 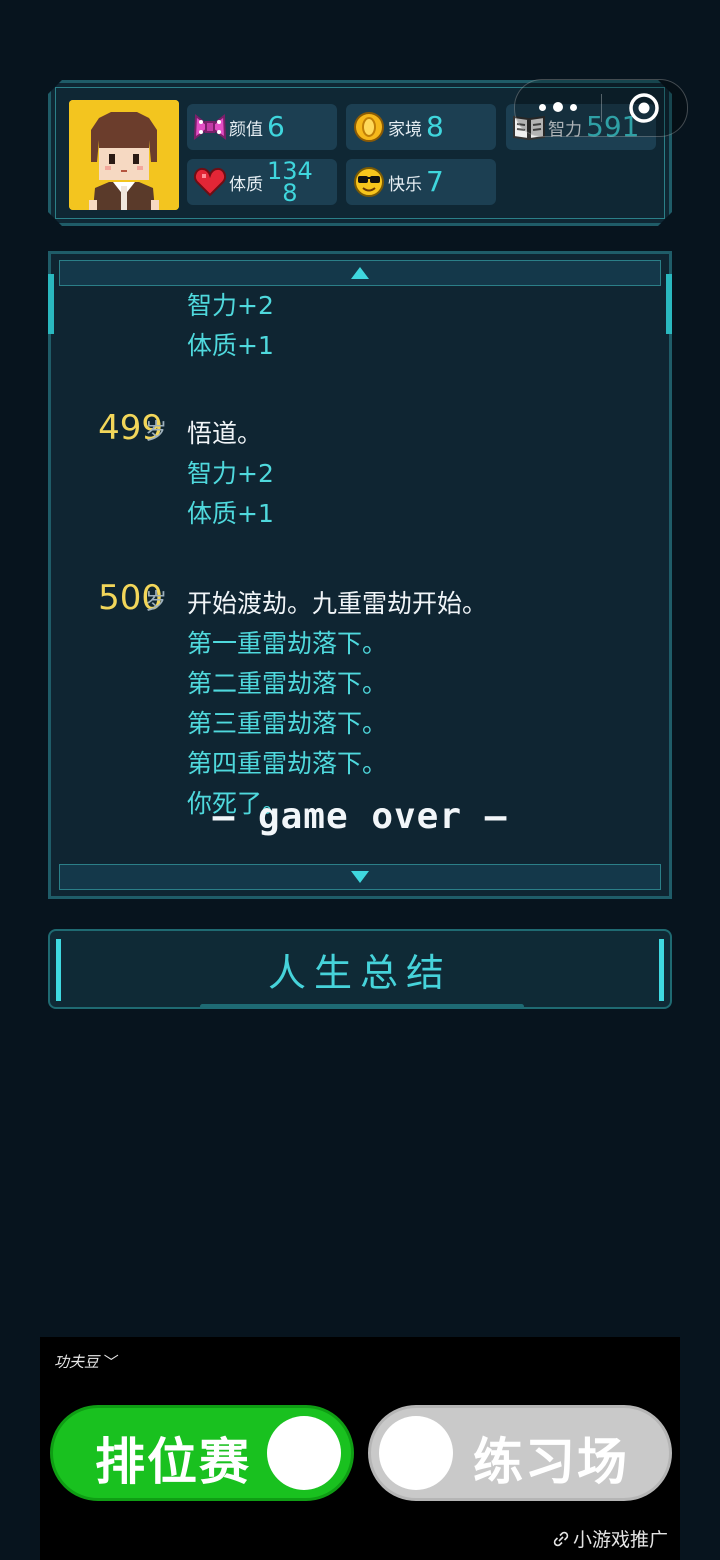 What do you see at coordinates (551, 1462) in the screenshot?
I see `practice-toggle-label: 练习场` at bounding box center [551, 1462].